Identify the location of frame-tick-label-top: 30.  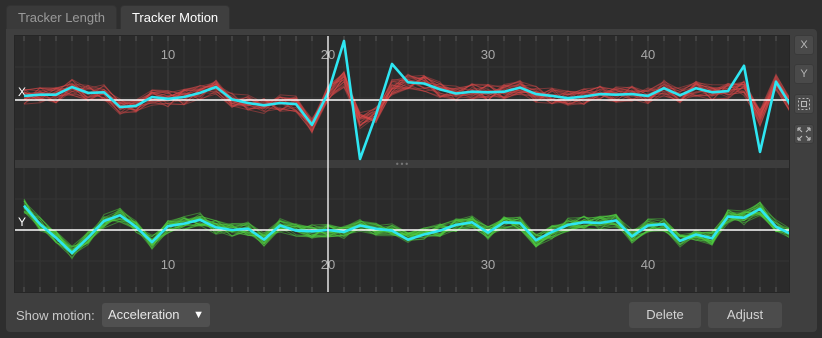
(488, 54).